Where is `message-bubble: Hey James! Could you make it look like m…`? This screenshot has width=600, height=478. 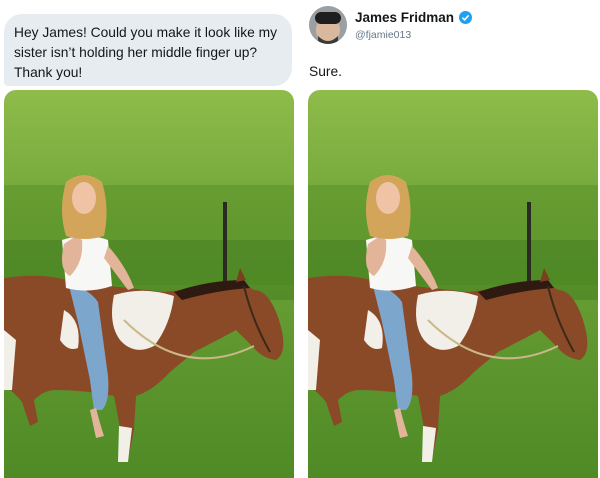 message-bubble: Hey James! Could you make it look like m… is located at coordinates (148, 50).